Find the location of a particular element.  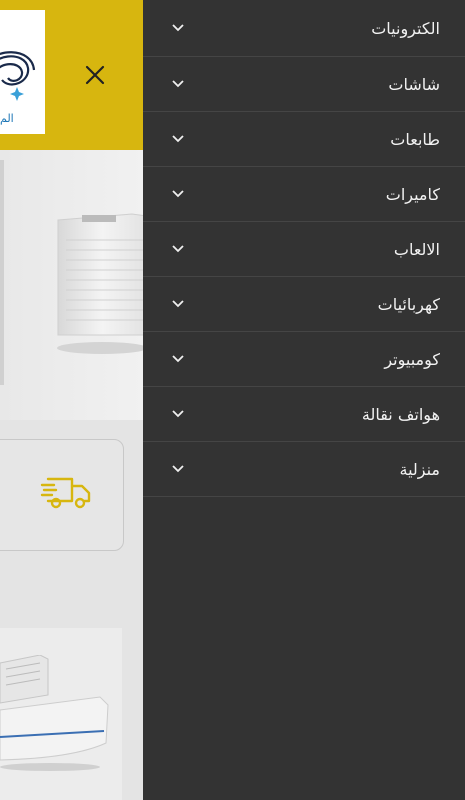

delivery-truck-icon is located at coordinates (65, 493).